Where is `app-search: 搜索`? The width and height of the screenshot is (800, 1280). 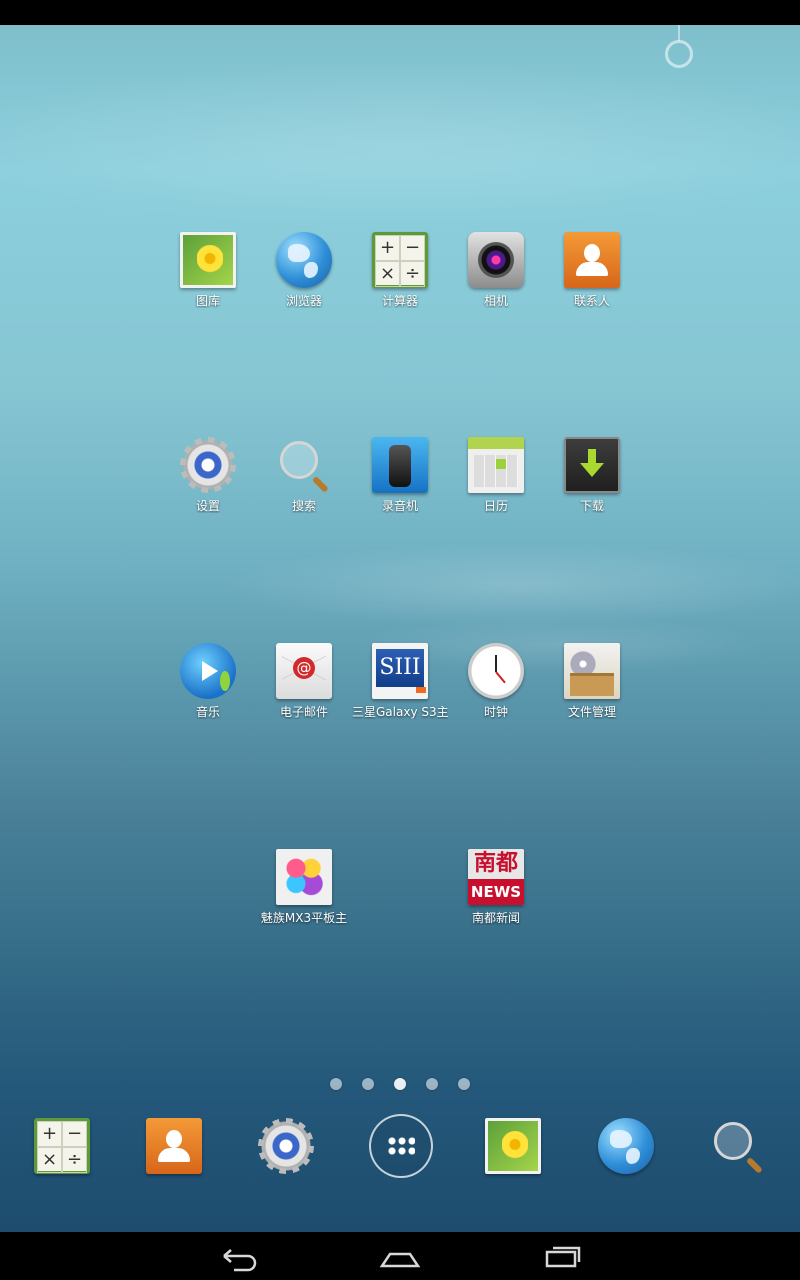 app-search: 搜索 is located at coordinates (304, 475).